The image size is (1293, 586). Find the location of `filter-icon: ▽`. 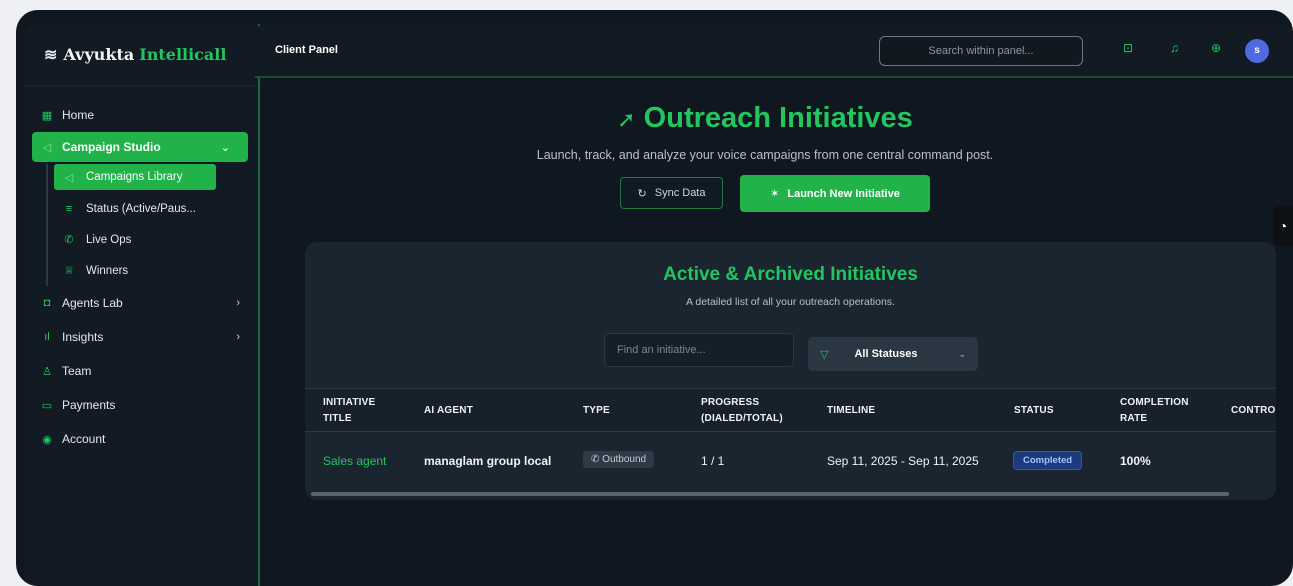

filter-icon: ▽ is located at coordinates (824, 354).